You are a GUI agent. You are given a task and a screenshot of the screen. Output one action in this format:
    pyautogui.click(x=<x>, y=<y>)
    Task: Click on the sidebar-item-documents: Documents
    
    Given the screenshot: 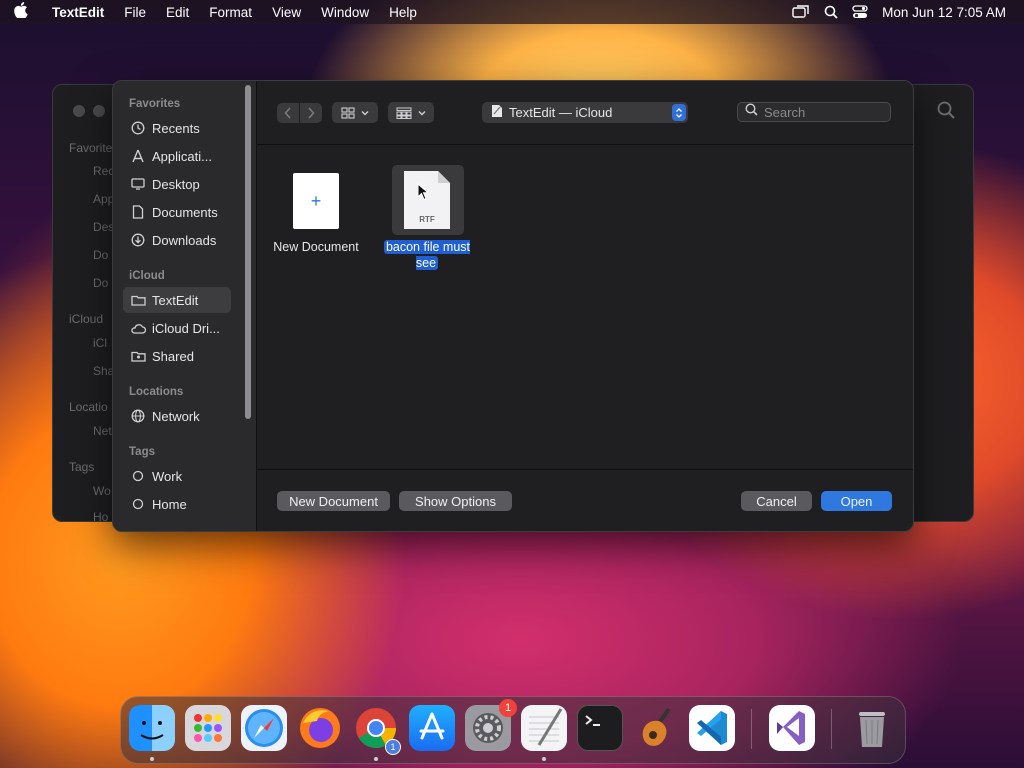 What is the action you would take?
    pyautogui.click(x=177, y=212)
    